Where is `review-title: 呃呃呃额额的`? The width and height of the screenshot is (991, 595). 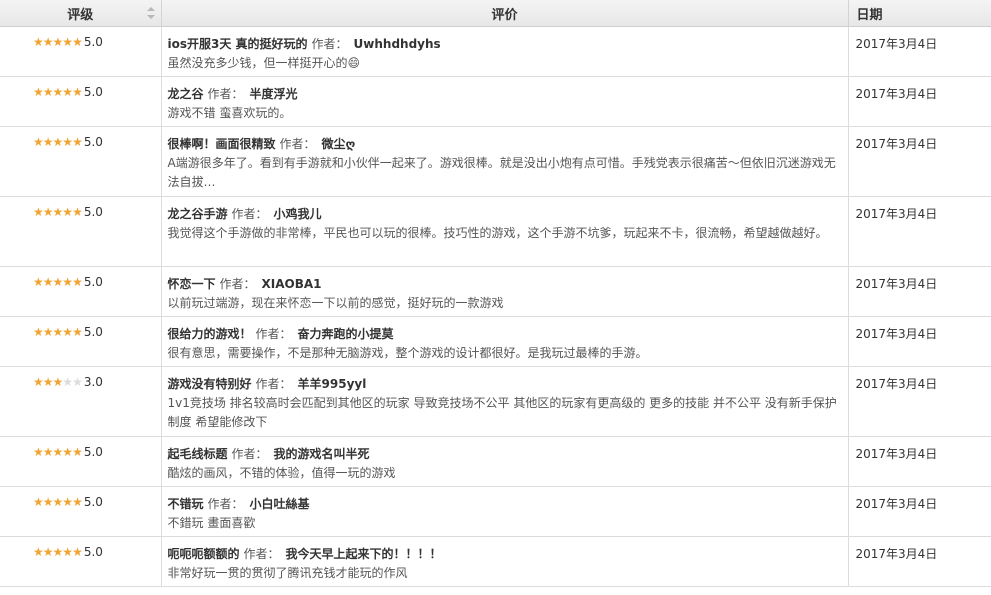
review-title: 呃呃呃额额的 is located at coordinates (203, 554).